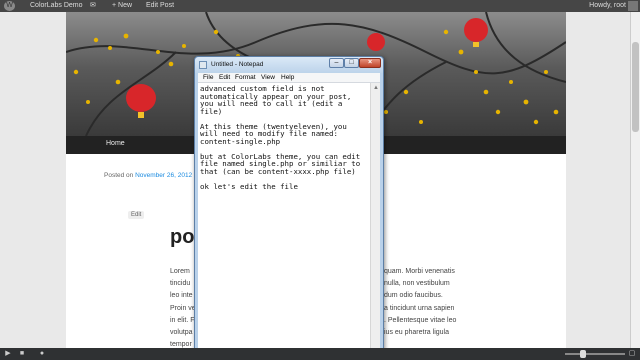 This screenshot has height=360, width=640. Describe the element at coordinates (122, 6) in the screenshot. I see `admin-bar-new: + New` at that location.